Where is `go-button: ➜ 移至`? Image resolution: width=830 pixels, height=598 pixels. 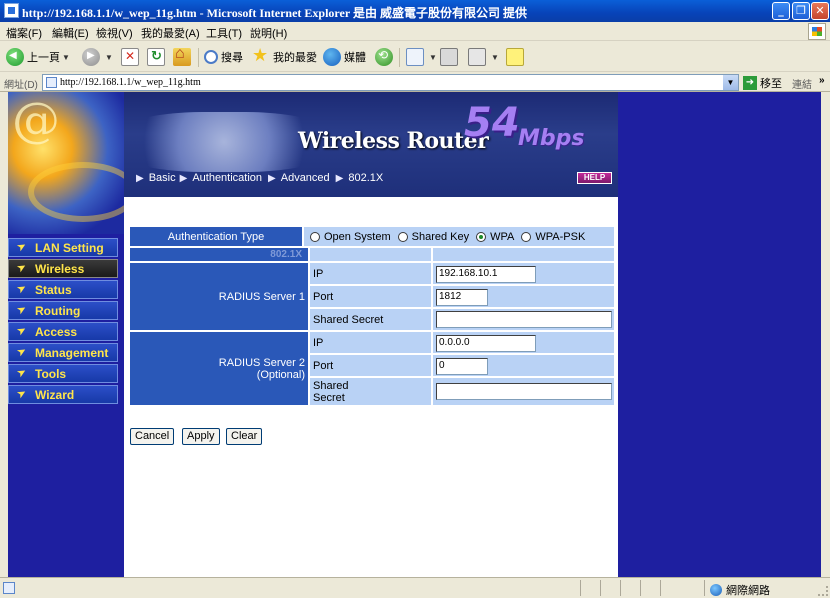
go-button: ➜ 移至 is located at coordinates (762, 82).